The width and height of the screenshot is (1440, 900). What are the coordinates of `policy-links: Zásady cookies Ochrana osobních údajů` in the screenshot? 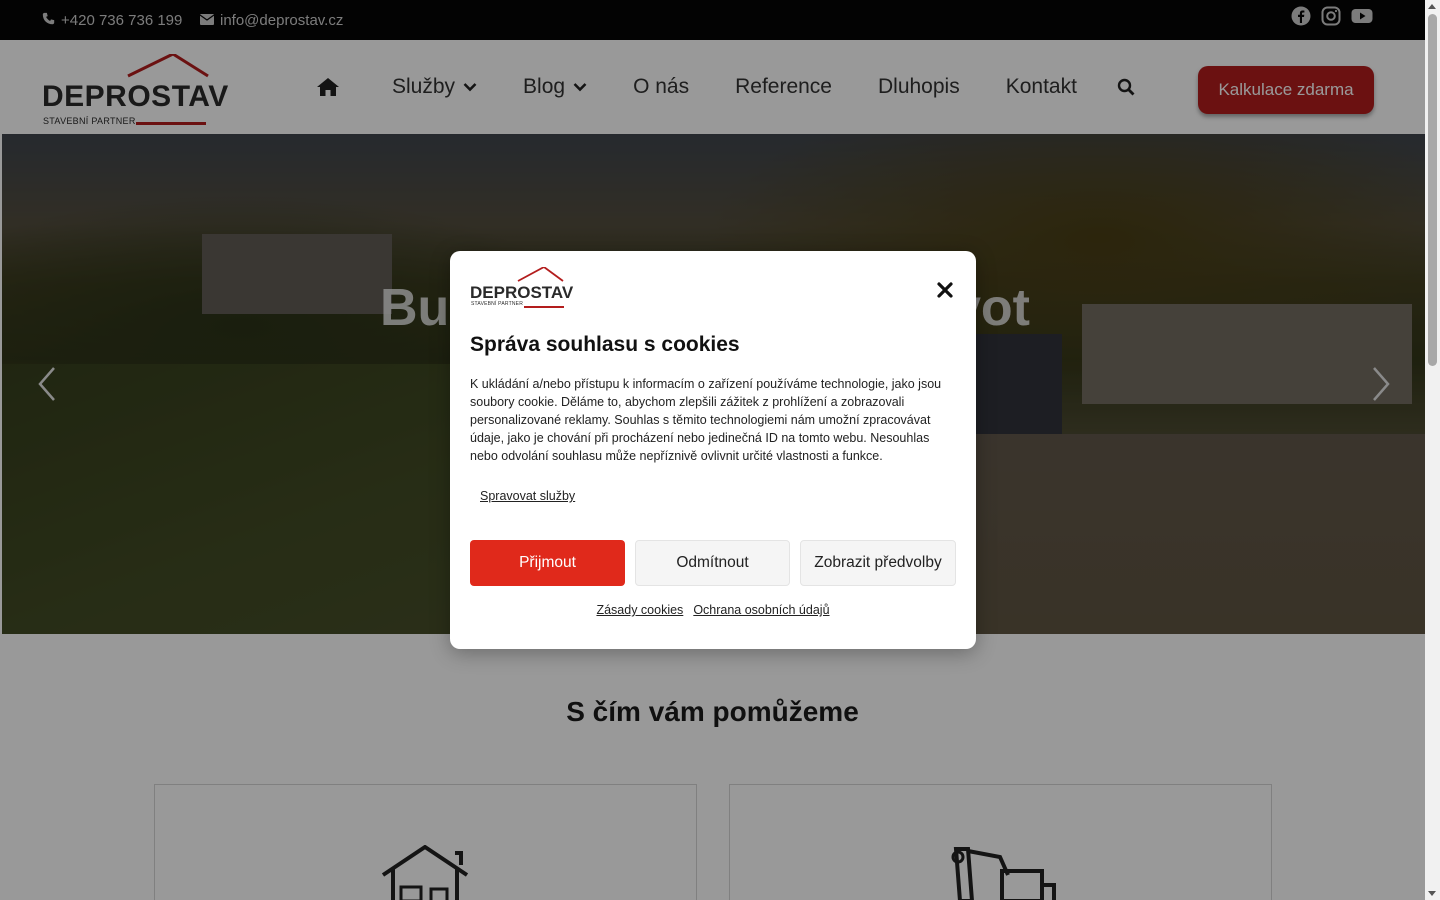 It's located at (713, 610).